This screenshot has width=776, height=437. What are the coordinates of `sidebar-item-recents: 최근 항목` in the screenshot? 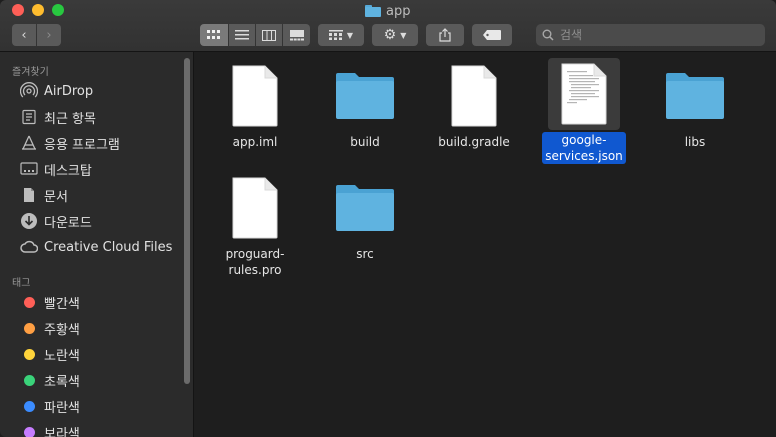 It's located at (58, 117).